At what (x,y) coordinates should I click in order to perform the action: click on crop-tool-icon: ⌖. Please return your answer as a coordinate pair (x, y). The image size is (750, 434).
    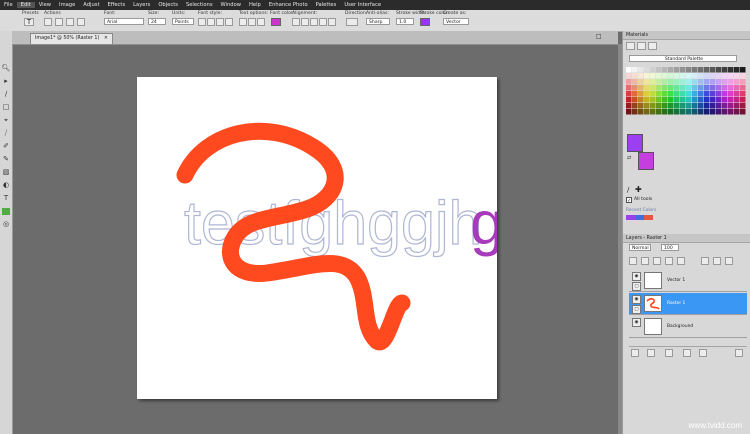
    Looking at the image, I should click on (6, 120).